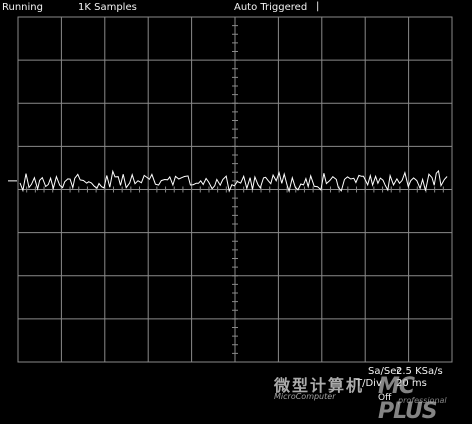 Image resolution: width=472 pixels, height=424 pixels. Describe the element at coordinates (422, 400) in the screenshot. I see `watermark-sub-text: professional` at that location.